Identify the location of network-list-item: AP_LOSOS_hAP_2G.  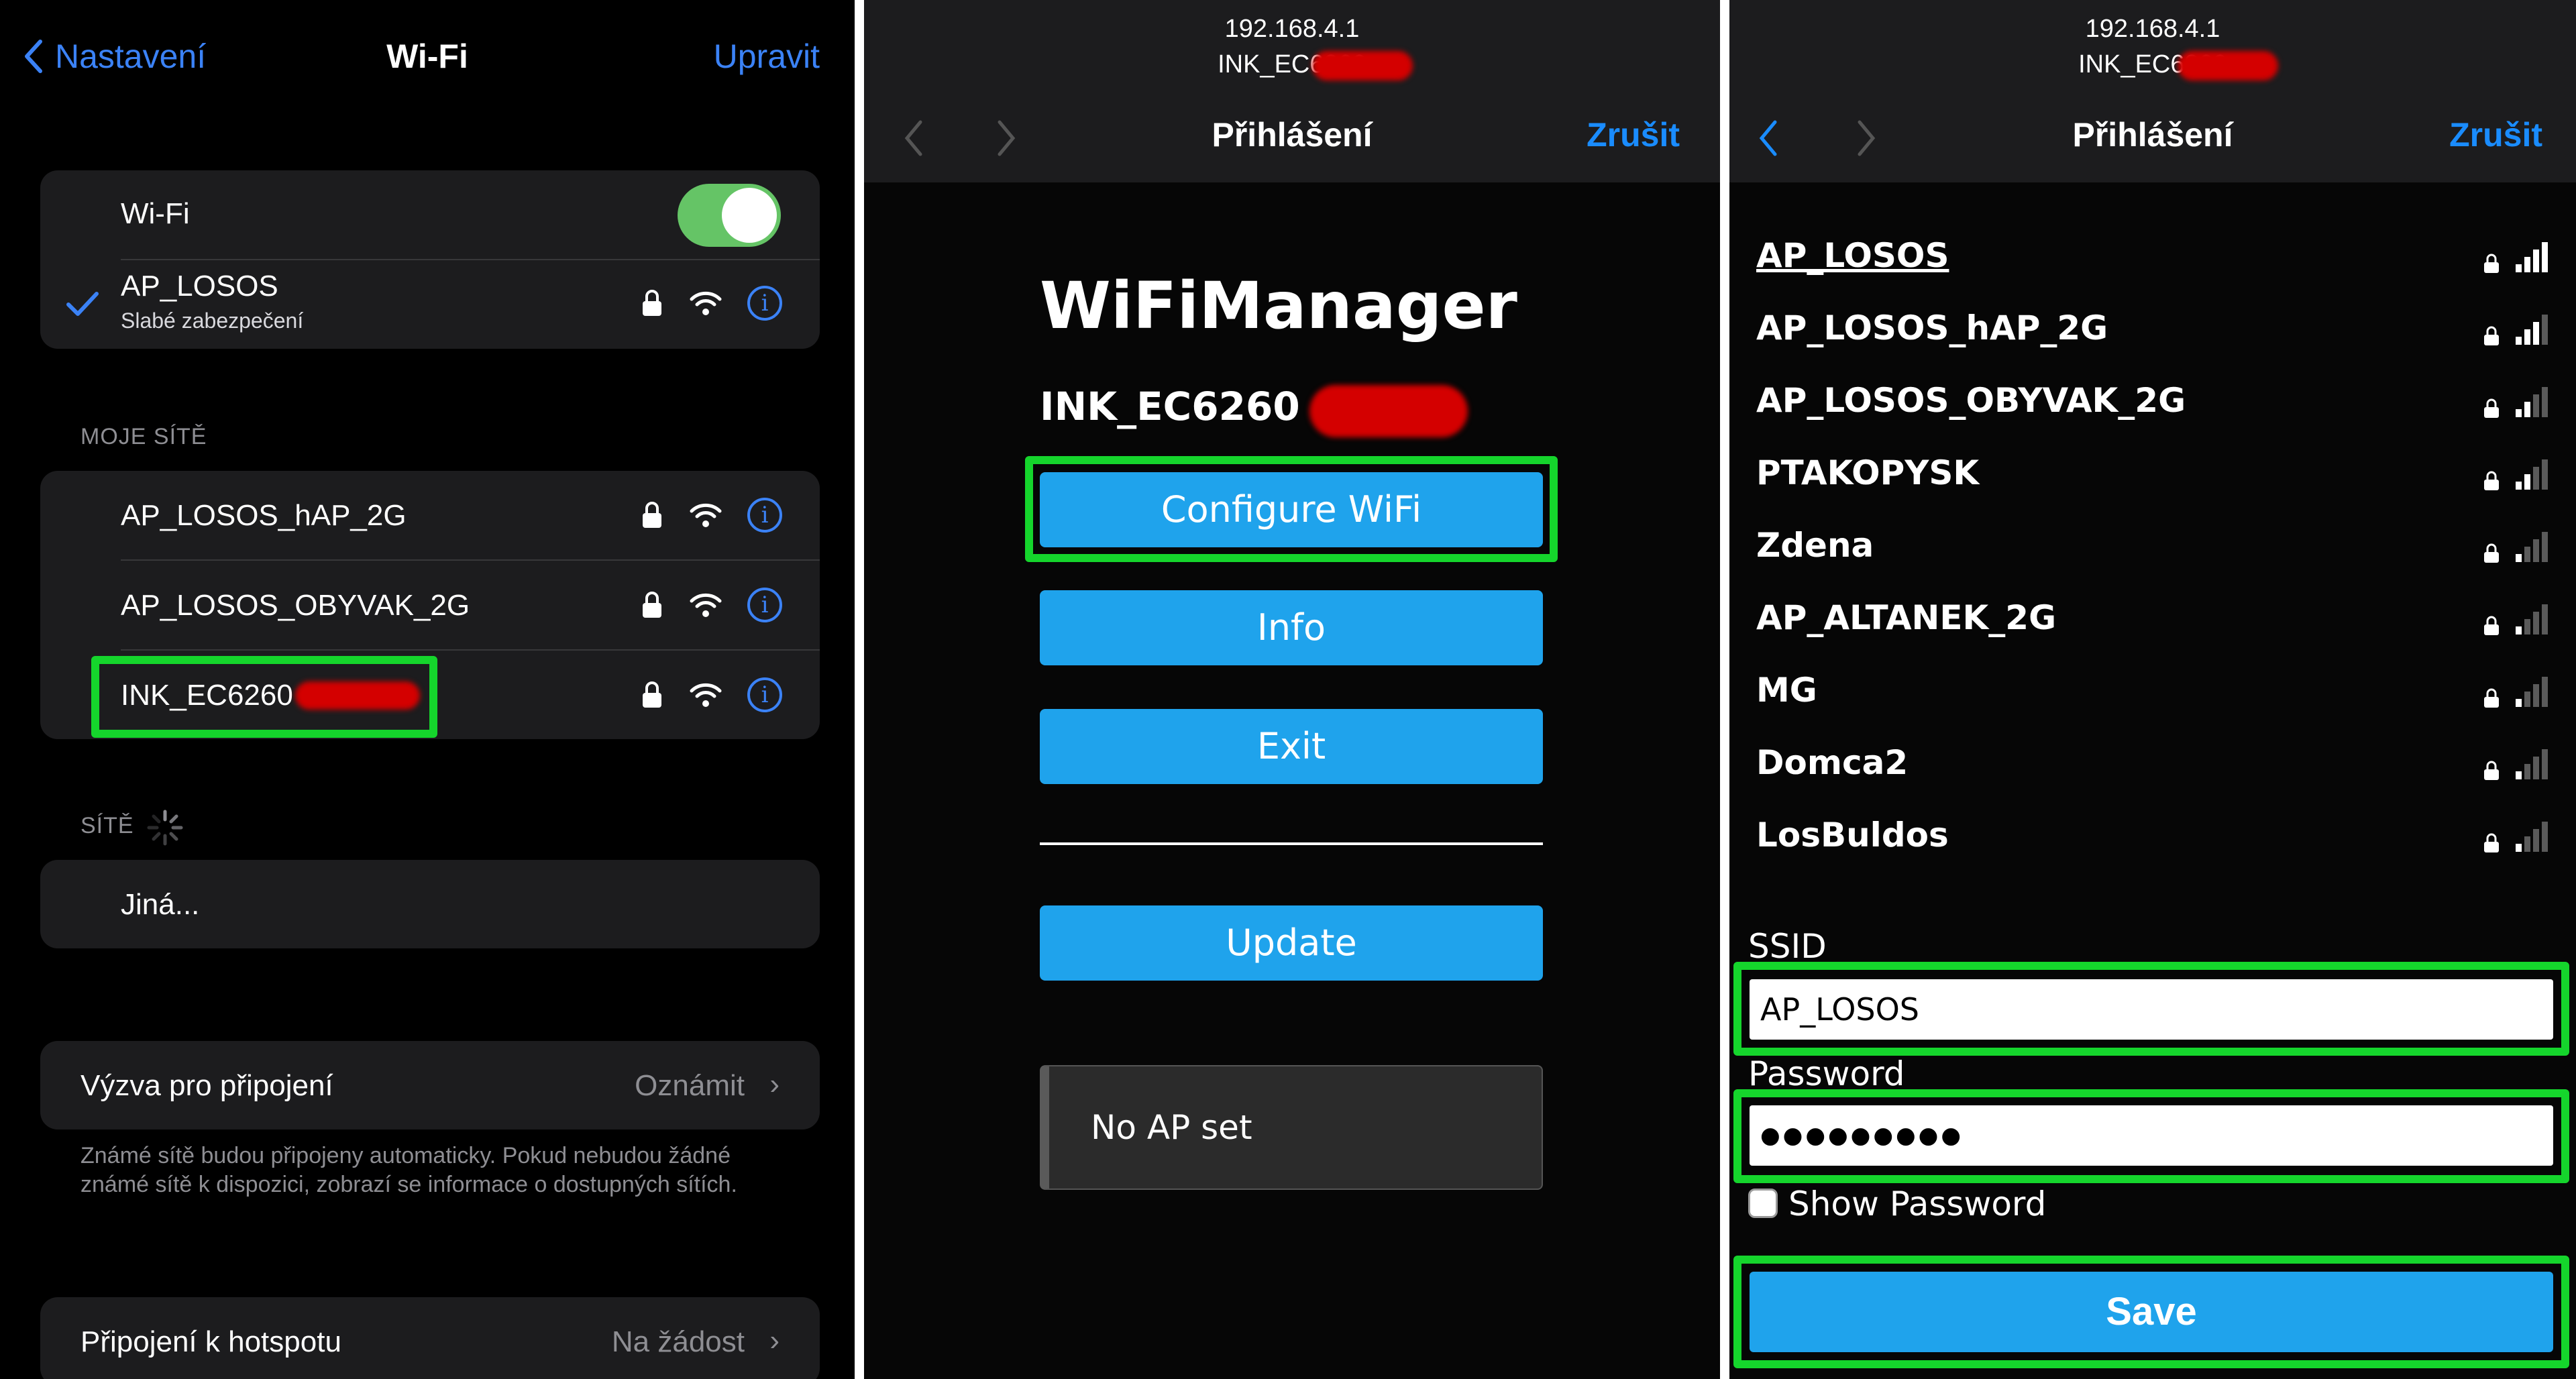
(2152, 331).